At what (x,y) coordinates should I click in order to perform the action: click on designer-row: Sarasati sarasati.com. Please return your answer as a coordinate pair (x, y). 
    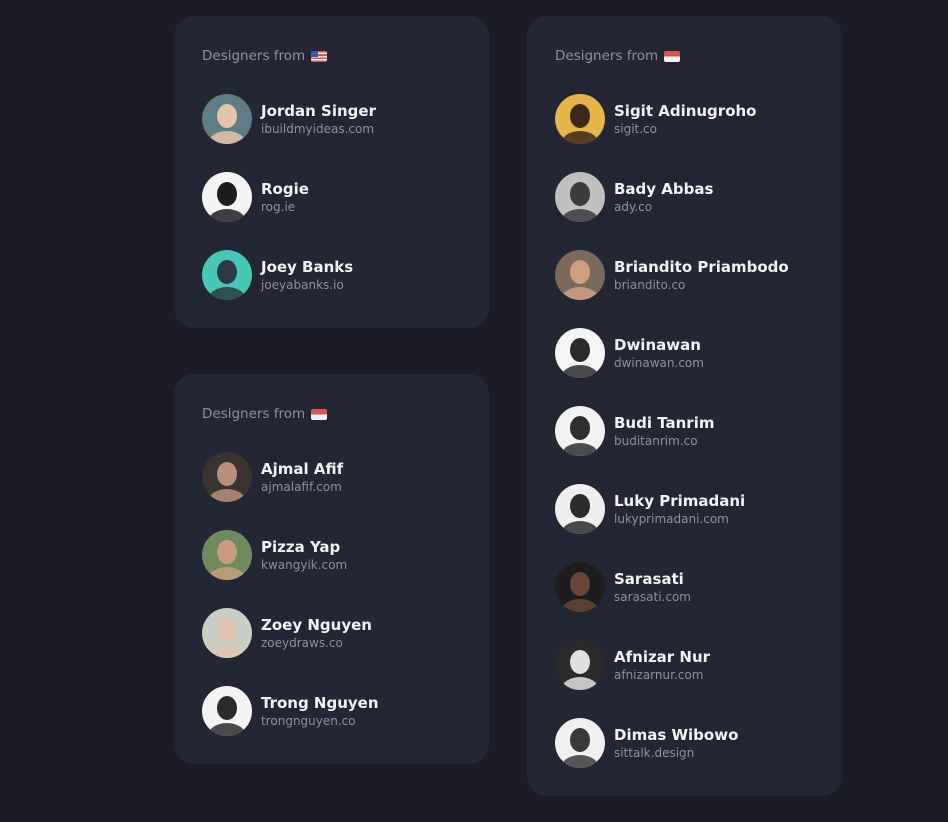
    Looking at the image, I should click on (684, 587).